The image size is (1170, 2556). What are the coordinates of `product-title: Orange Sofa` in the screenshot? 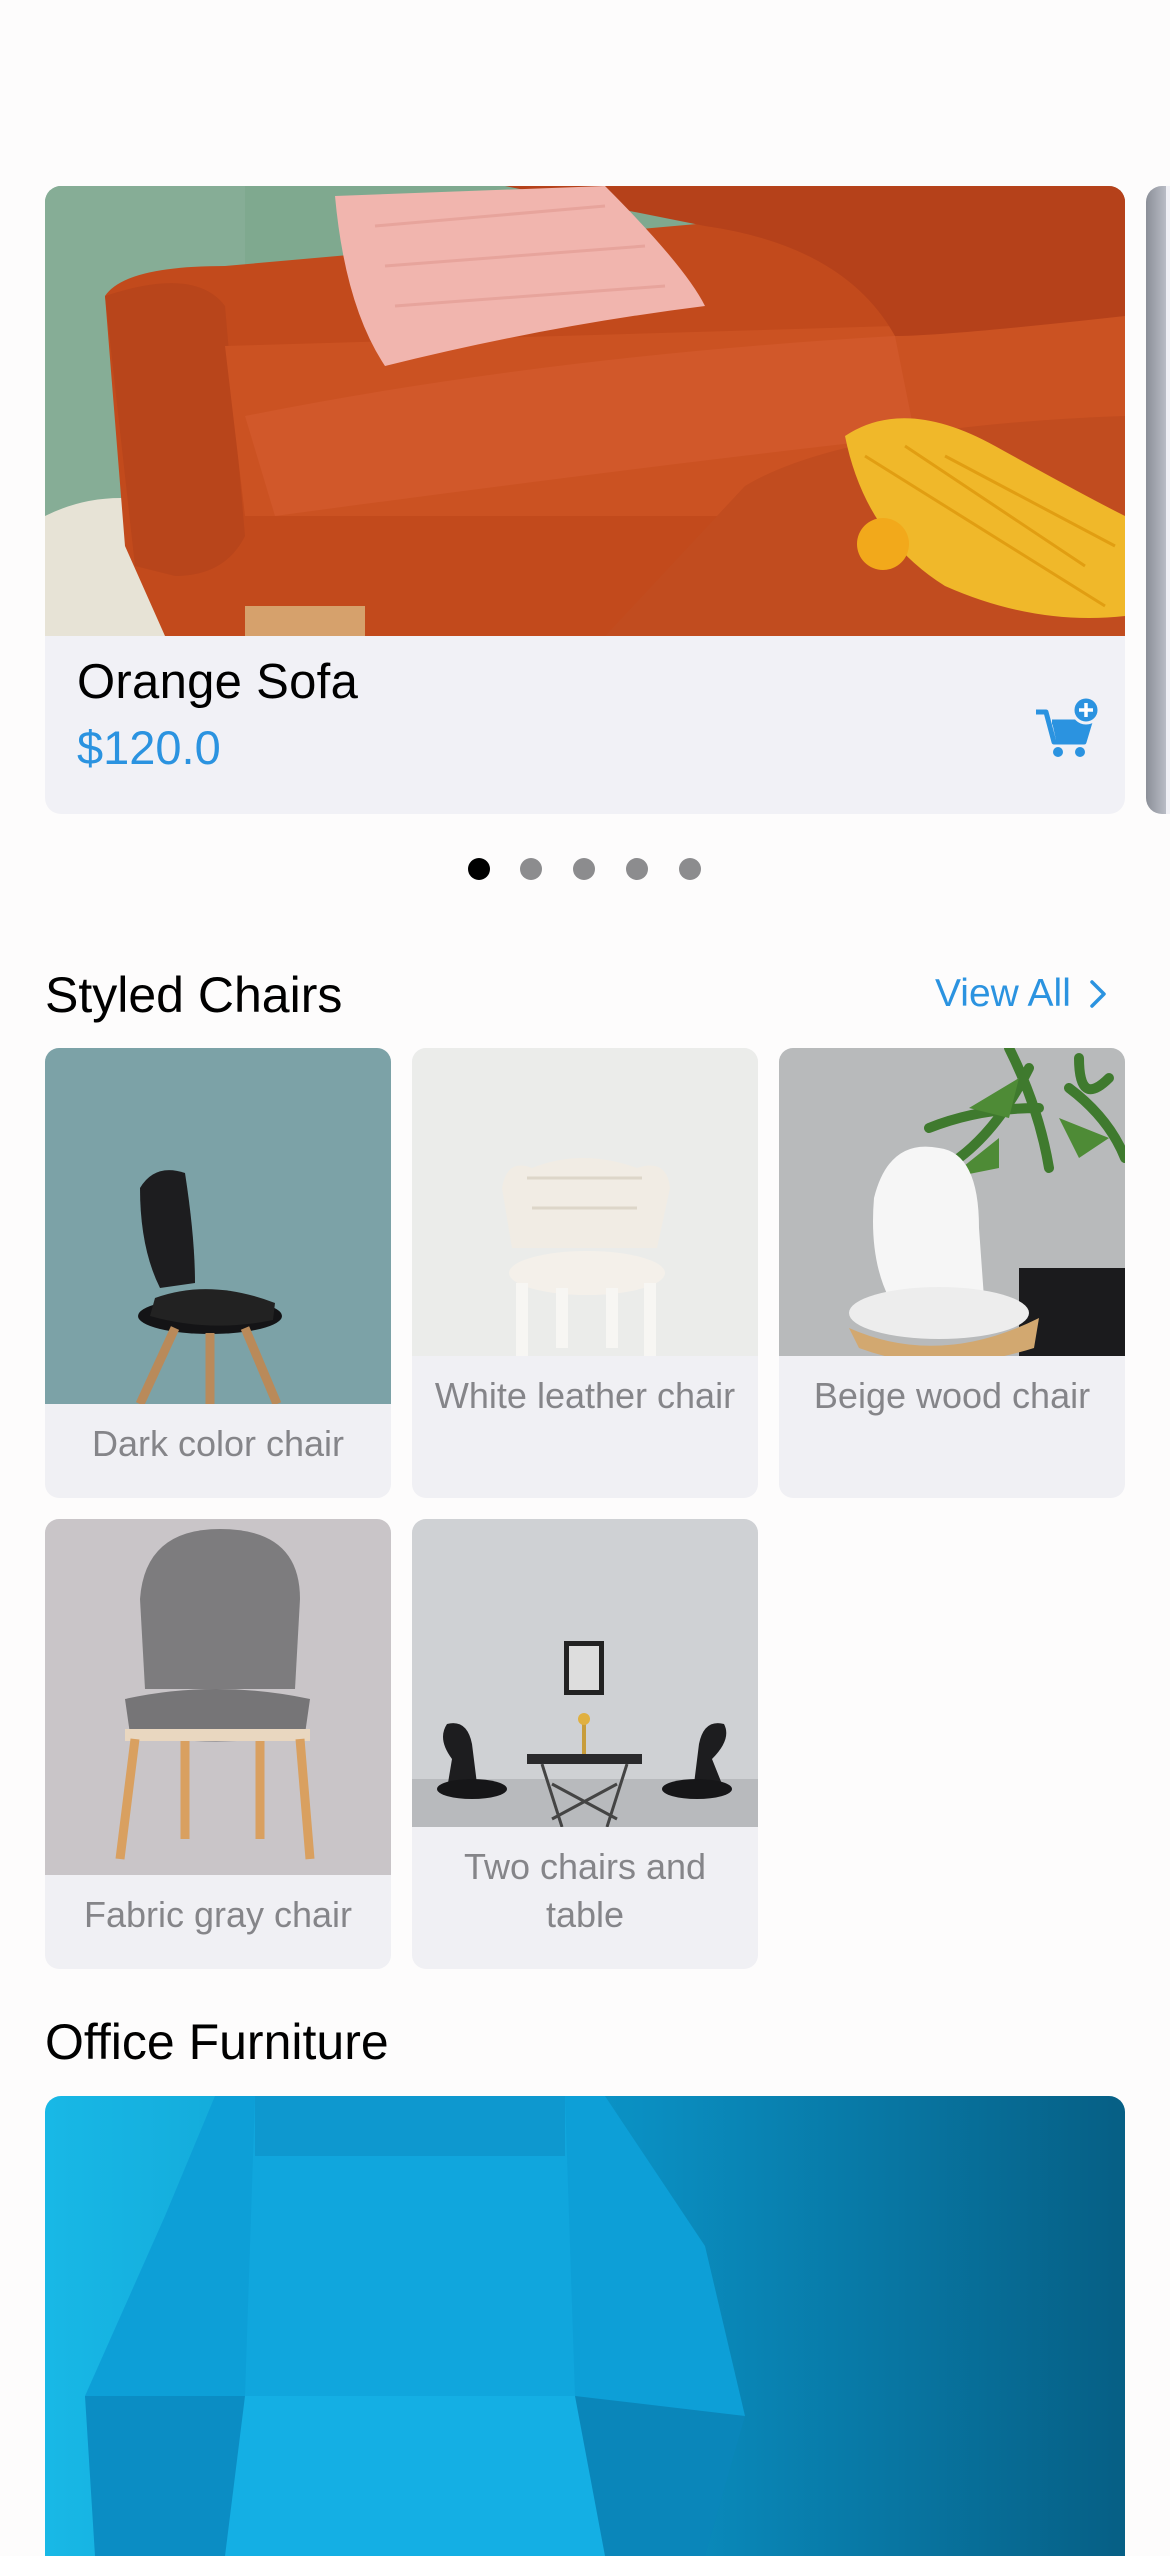 It's located at (218, 682).